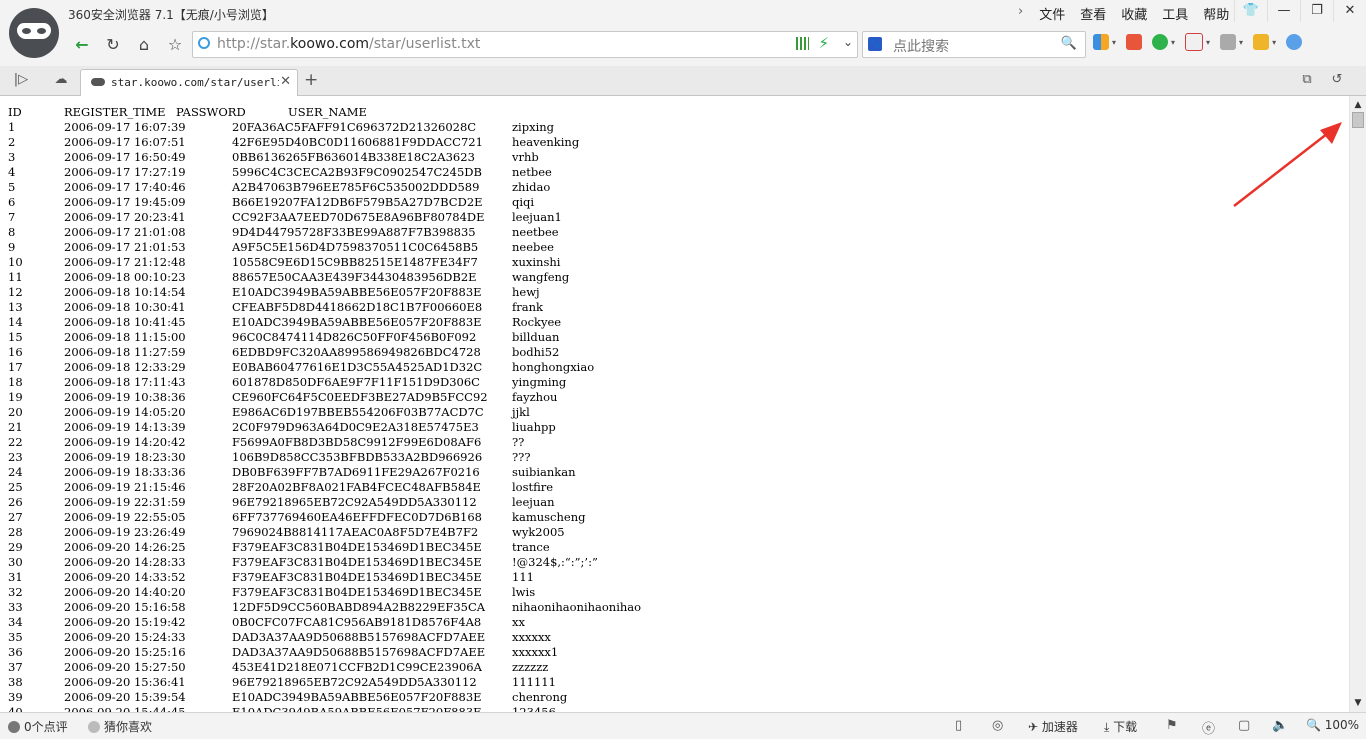 This screenshot has width=1366, height=739. What do you see at coordinates (15, 577) in the screenshot?
I see `row-id: 31` at bounding box center [15, 577].